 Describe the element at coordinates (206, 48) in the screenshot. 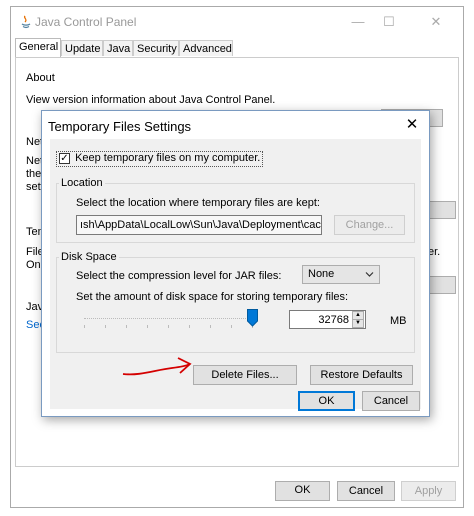

I see `tab-advanced: Advanced` at that location.